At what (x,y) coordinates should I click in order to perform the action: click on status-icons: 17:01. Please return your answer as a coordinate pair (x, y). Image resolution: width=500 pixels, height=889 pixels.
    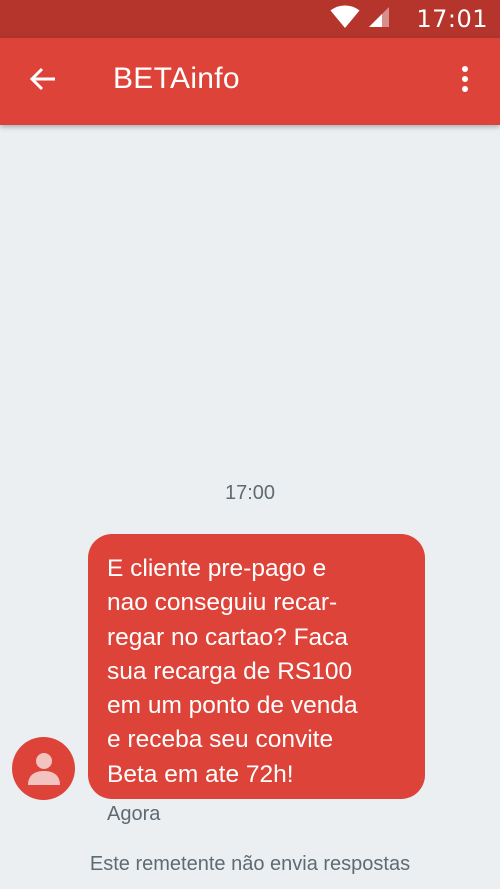
    Looking at the image, I should click on (409, 19).